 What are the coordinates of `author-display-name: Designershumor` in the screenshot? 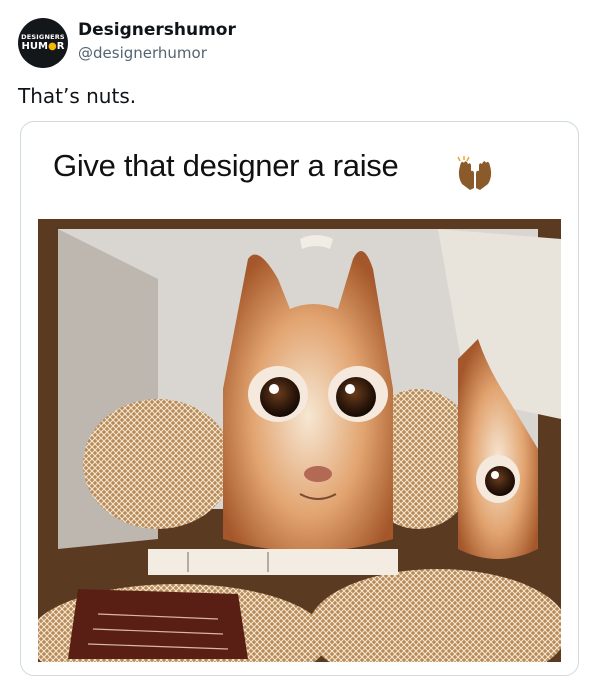 It's located at (157, 30).